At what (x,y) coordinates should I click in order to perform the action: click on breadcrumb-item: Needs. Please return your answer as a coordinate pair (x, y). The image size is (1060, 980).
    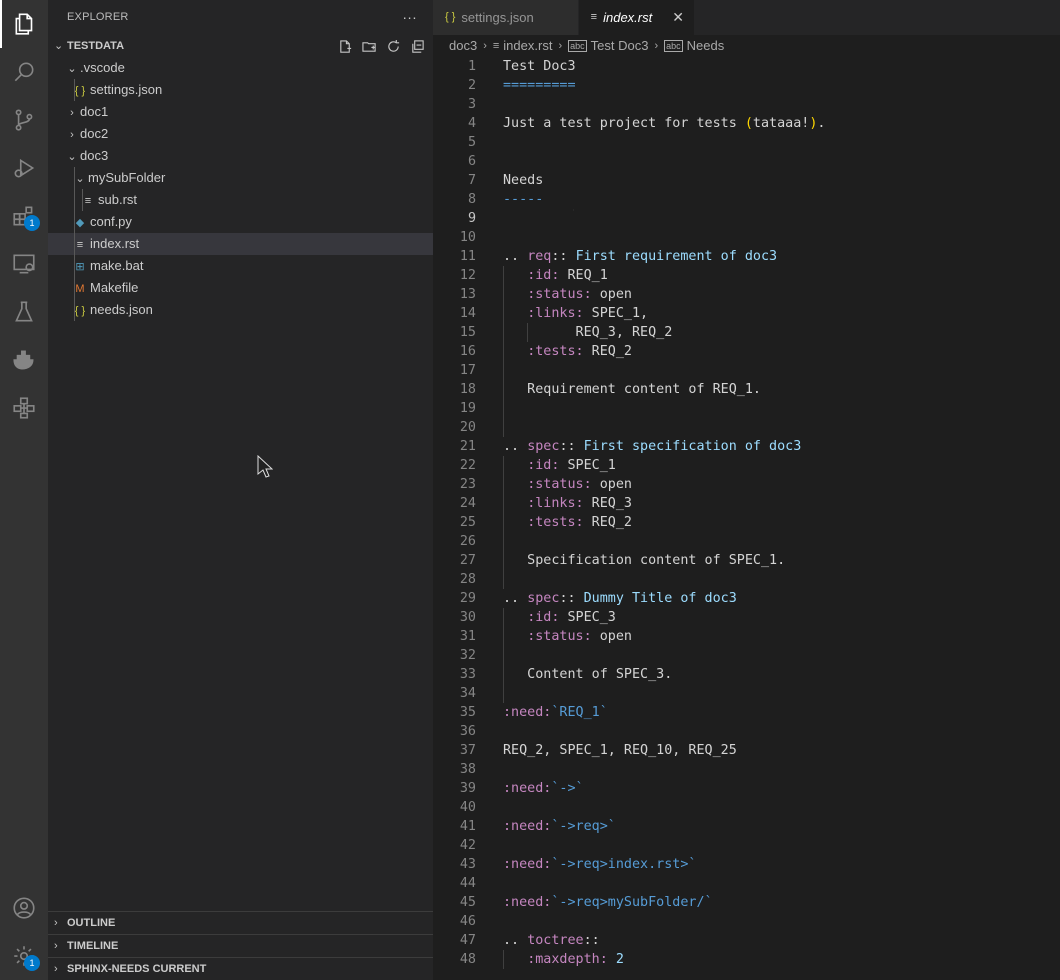
    Looking at the image, I should click on (706, 46).